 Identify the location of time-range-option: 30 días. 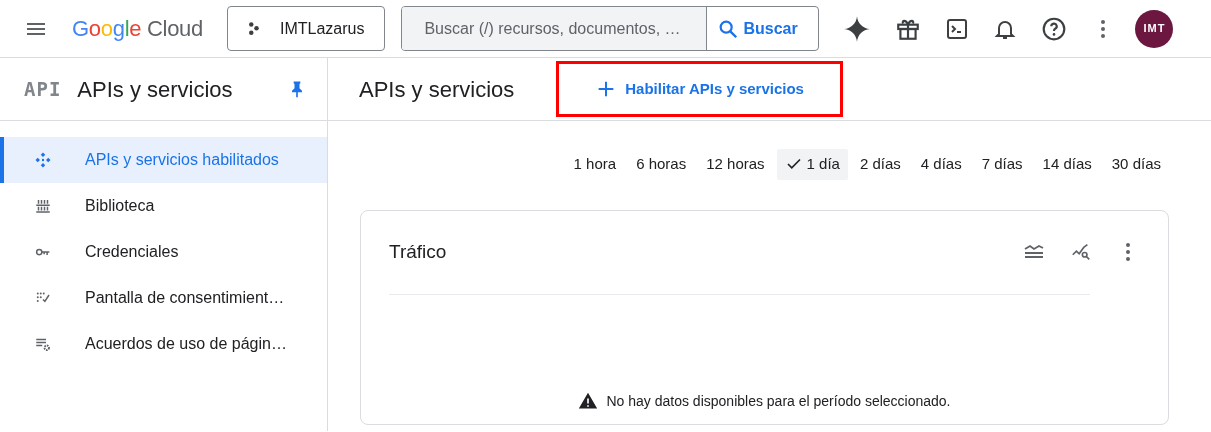
(1136, 164).